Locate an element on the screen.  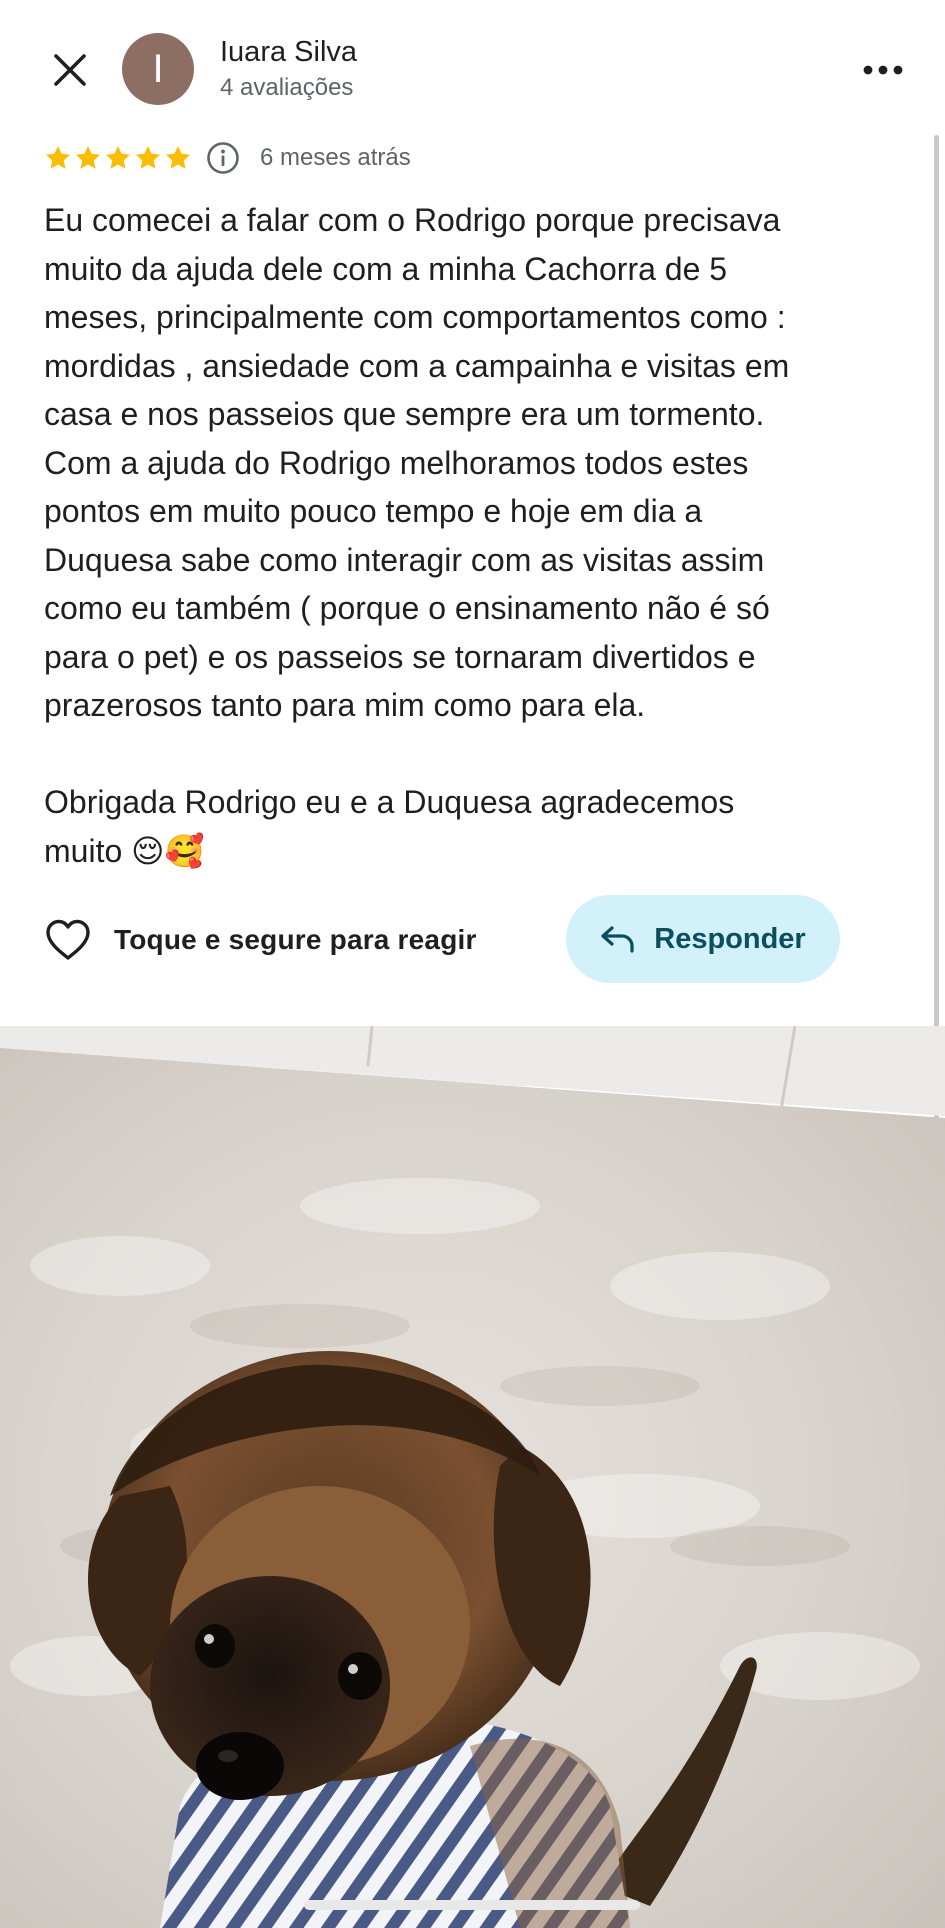
more-horizontal-icon is located at coordinates (883, 70).